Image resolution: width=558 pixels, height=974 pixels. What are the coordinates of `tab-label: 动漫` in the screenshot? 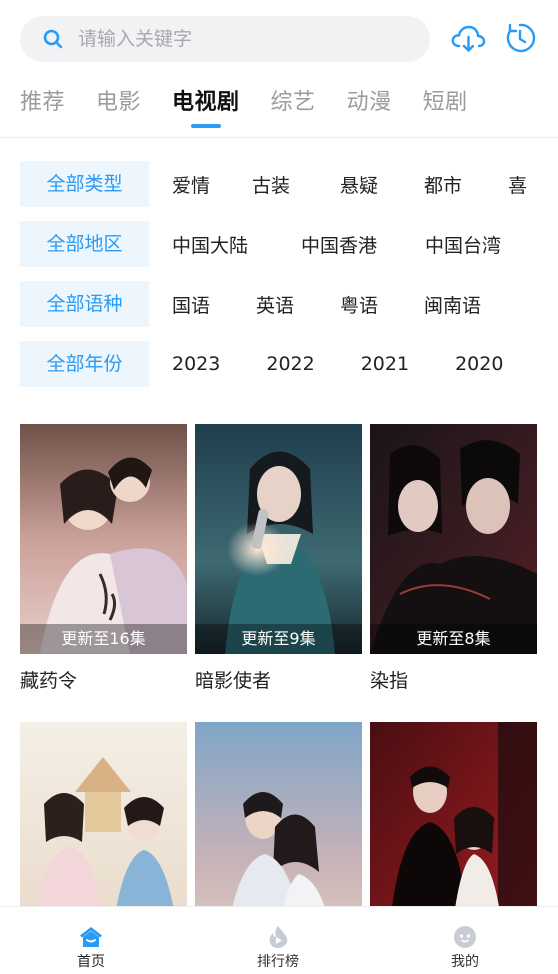 It's located at (369, 102).